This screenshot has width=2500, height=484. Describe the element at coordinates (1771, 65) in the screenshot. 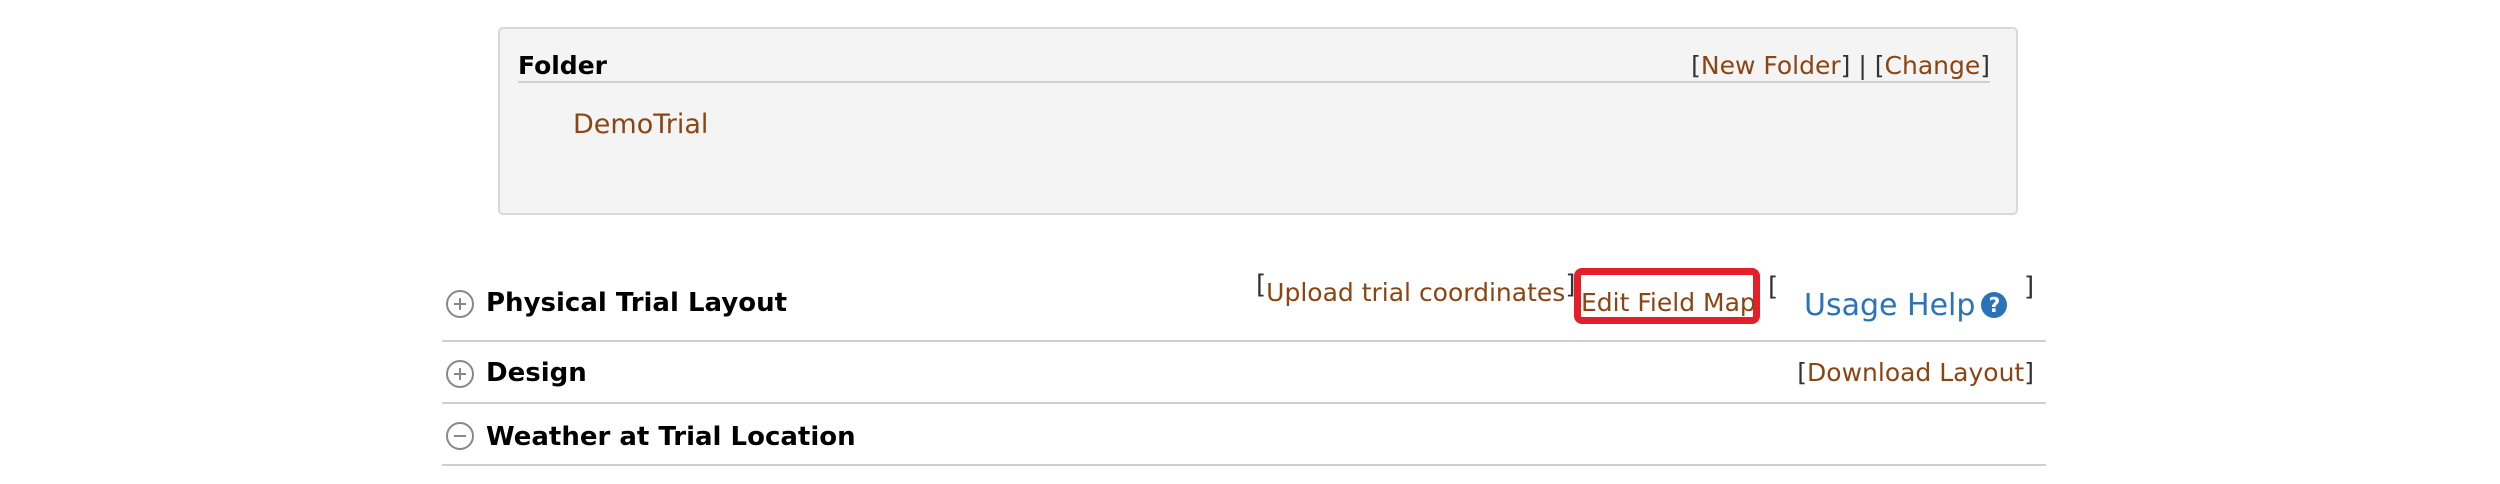

I see `new-folder-link: New Folder` at that location.